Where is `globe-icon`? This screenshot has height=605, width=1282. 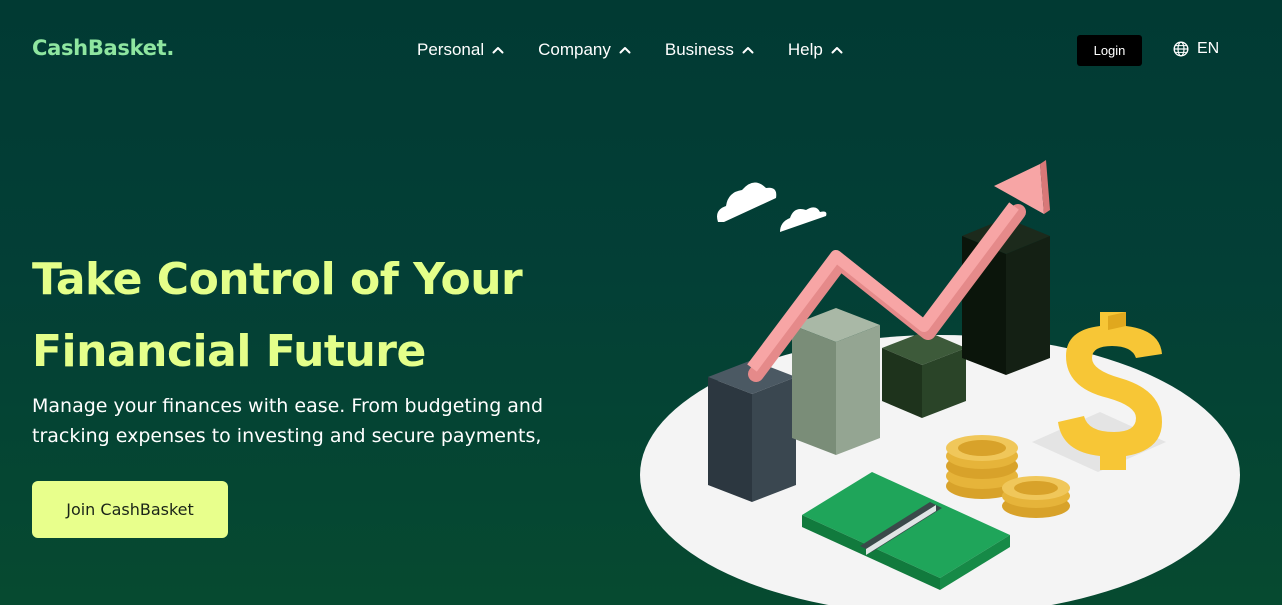
globe-icon is located at coordinates (1181, 49).